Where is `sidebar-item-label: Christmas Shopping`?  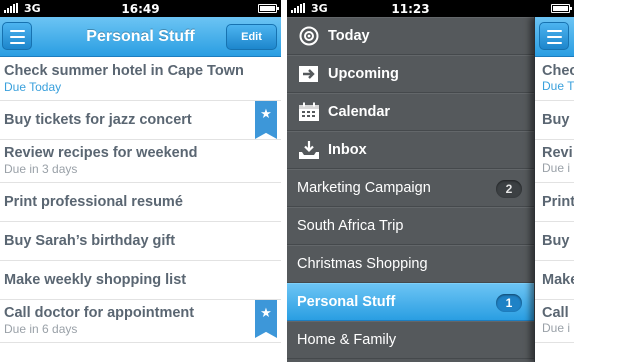
sidebar-item-label: Christmas Shopping is located at coordinates (362, 264).